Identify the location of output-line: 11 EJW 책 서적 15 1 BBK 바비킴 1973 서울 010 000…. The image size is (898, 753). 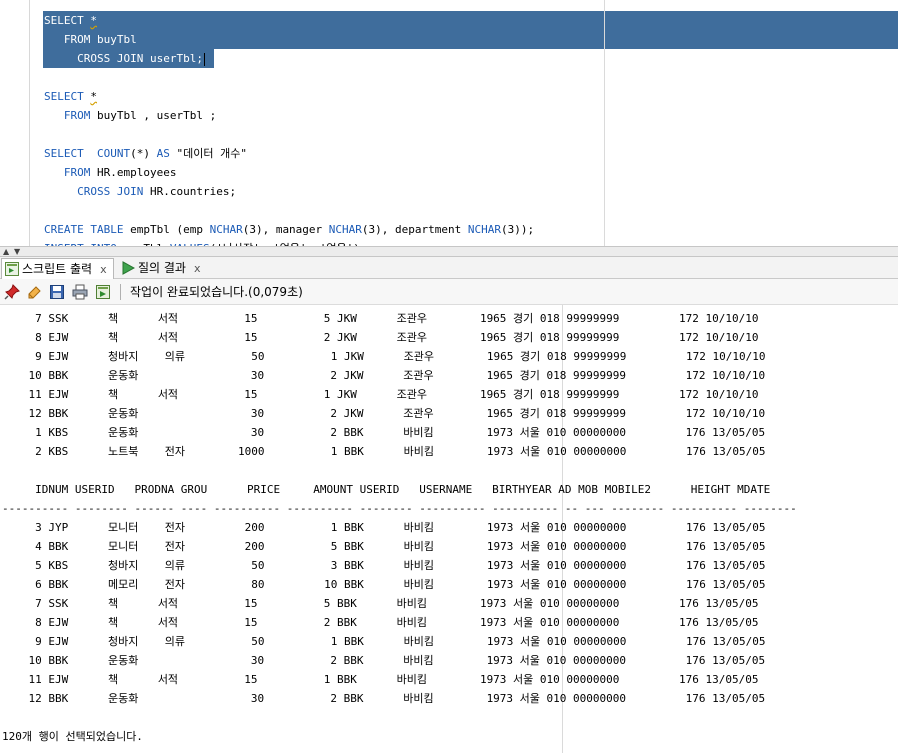
(380, 679).